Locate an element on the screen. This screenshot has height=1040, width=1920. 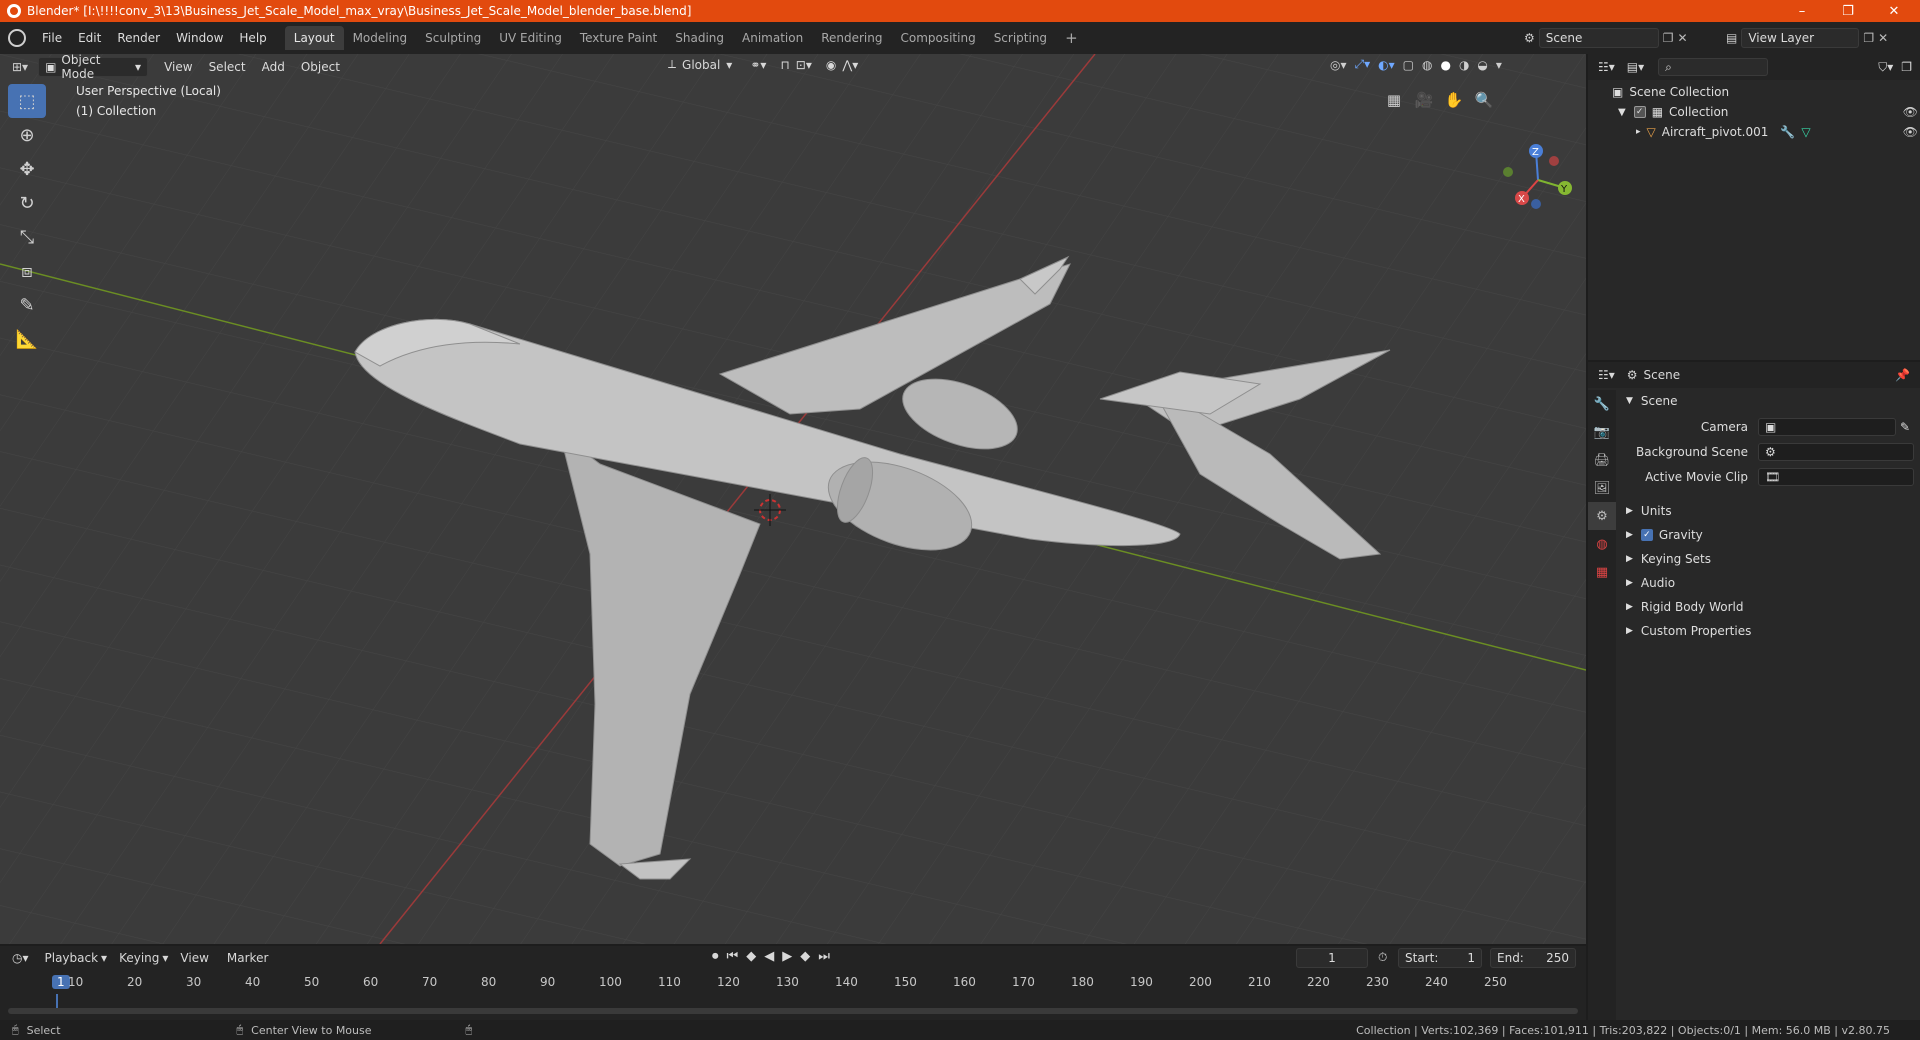
wireframe-shading-icon: ◍ is located at coordinates (1427, 65).